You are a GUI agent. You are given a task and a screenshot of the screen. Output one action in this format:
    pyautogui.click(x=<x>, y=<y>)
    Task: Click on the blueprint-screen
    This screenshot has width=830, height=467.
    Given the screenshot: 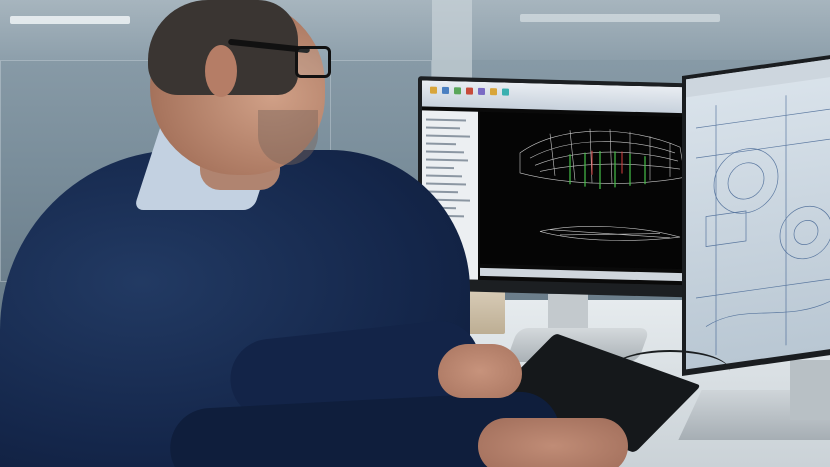 What is the action you would take?
    pyautogui.click(x=758, y=213)
    